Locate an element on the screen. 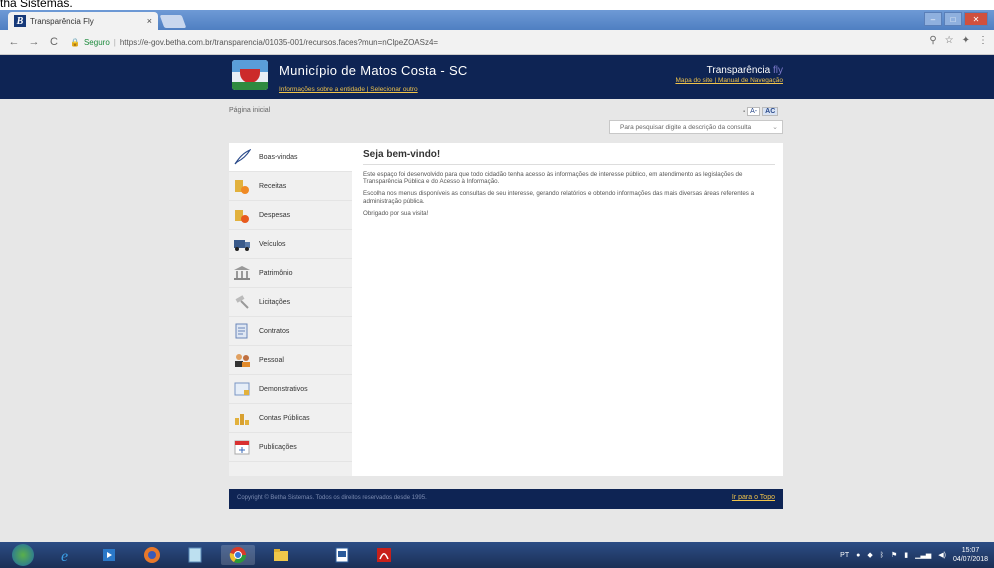  minimize-icon: – is located at coordinates (933, 19).